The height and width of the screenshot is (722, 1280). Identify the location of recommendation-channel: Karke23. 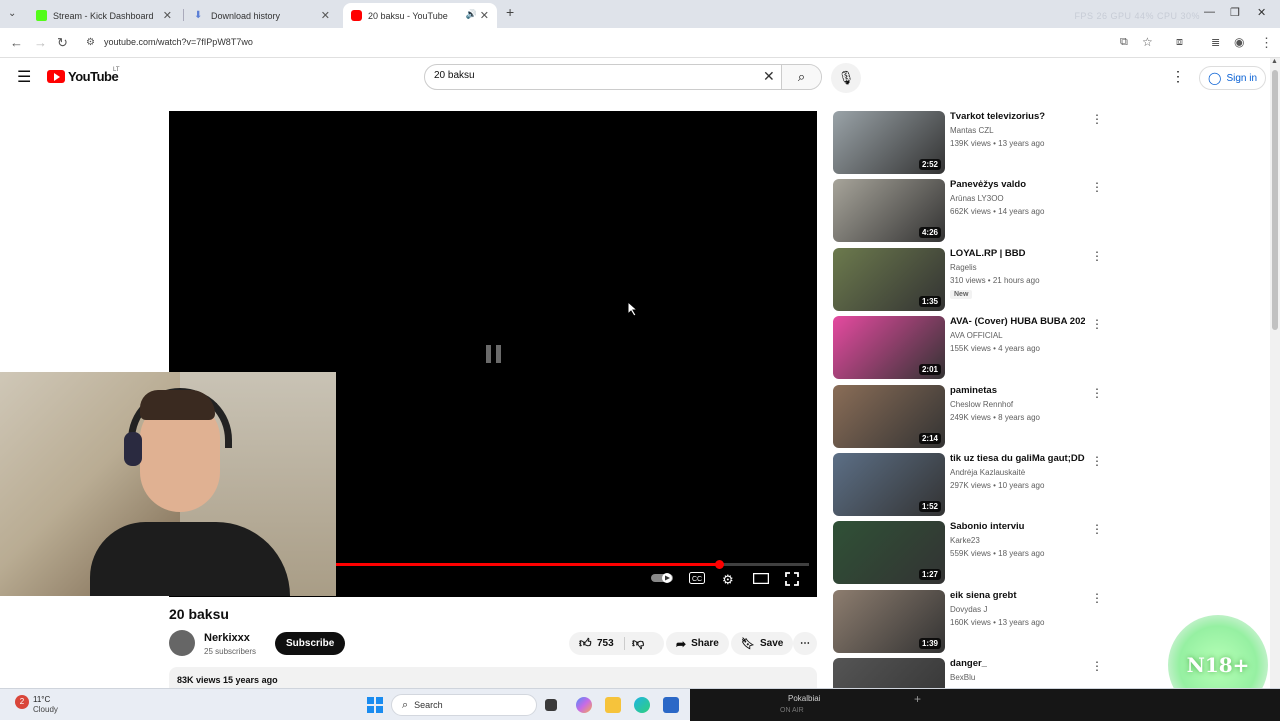
(965, 540).